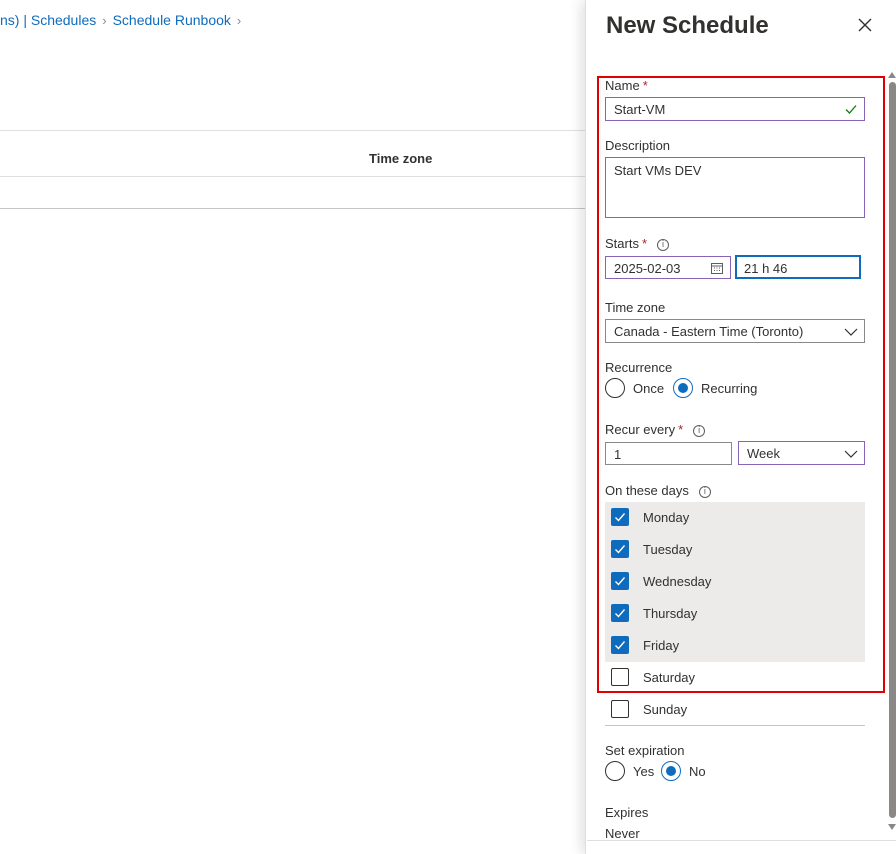  I want to click on radio-circle, so click(615, 771).